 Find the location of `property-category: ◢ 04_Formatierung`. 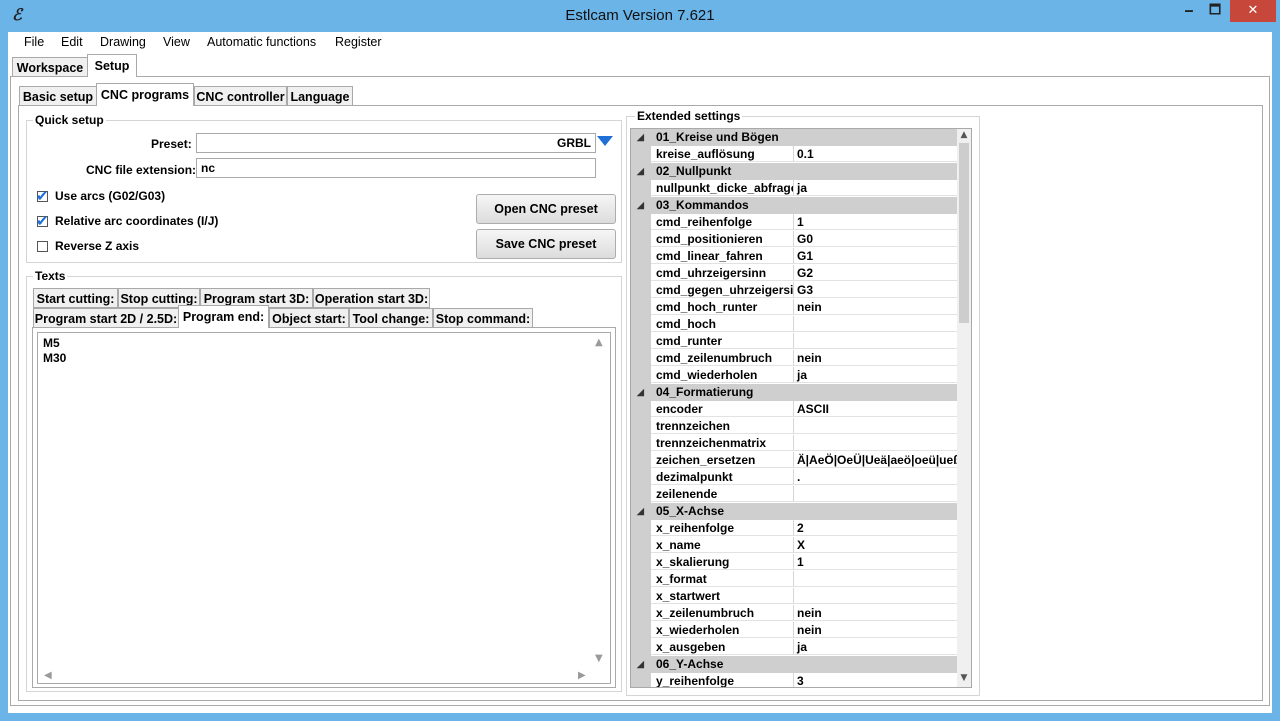

property-category: ◢ 04_Formatierung is located at coordinates (794, 392).